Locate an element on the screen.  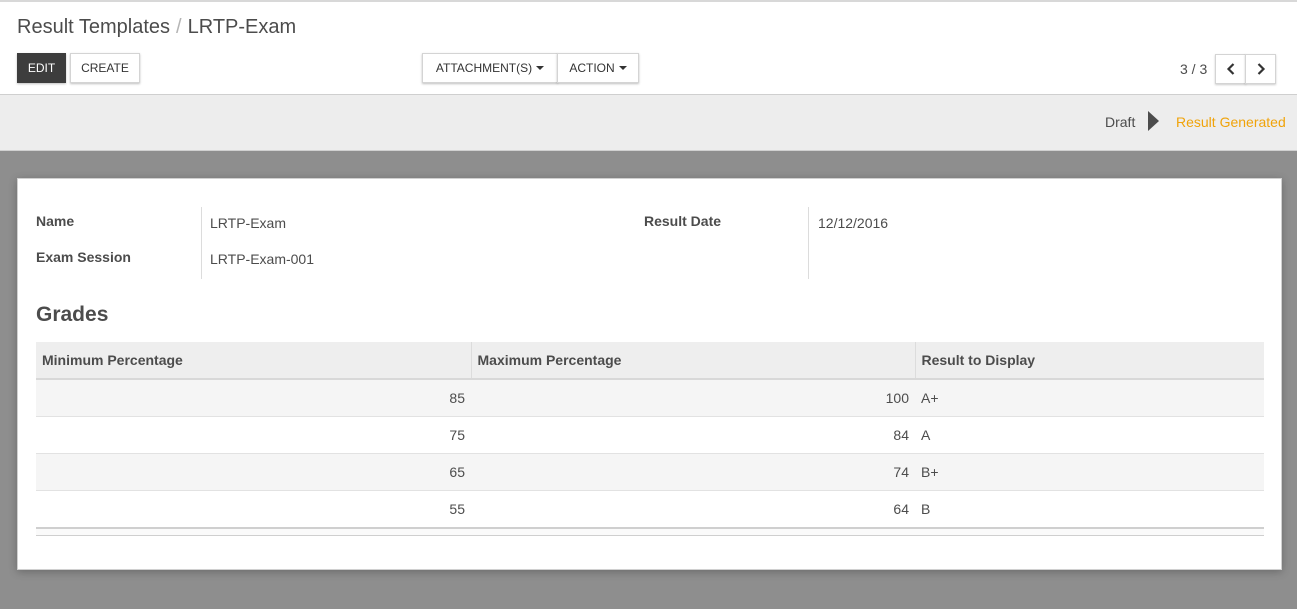
statusbar: Draft Result Generated is located at coordinates (648, 123).